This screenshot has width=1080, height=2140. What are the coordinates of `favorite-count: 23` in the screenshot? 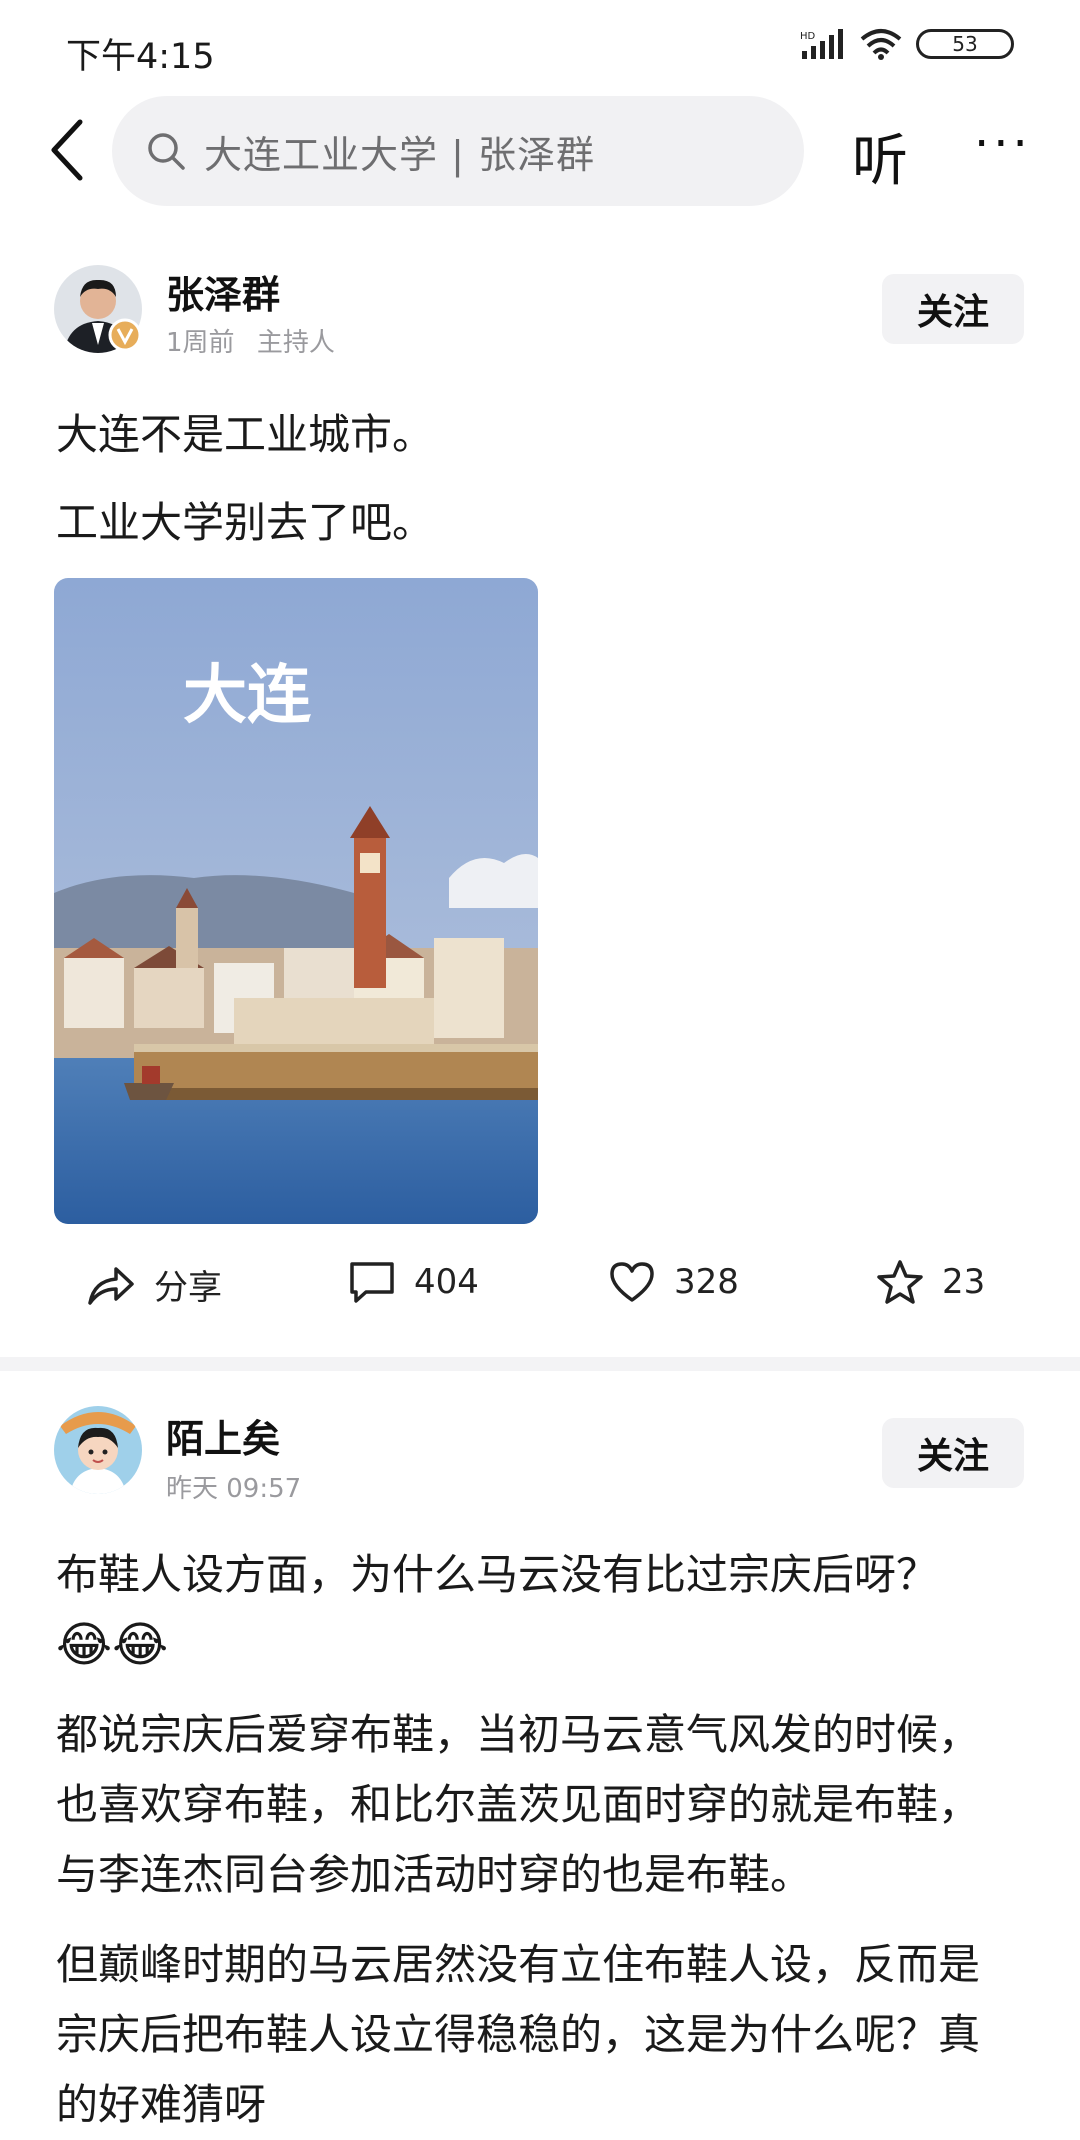 It's located at (964, 1282).